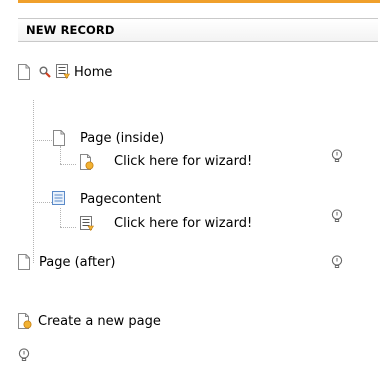 This screenshot has height=381, width=380. I want to click on search-icon, so click(45, 72).